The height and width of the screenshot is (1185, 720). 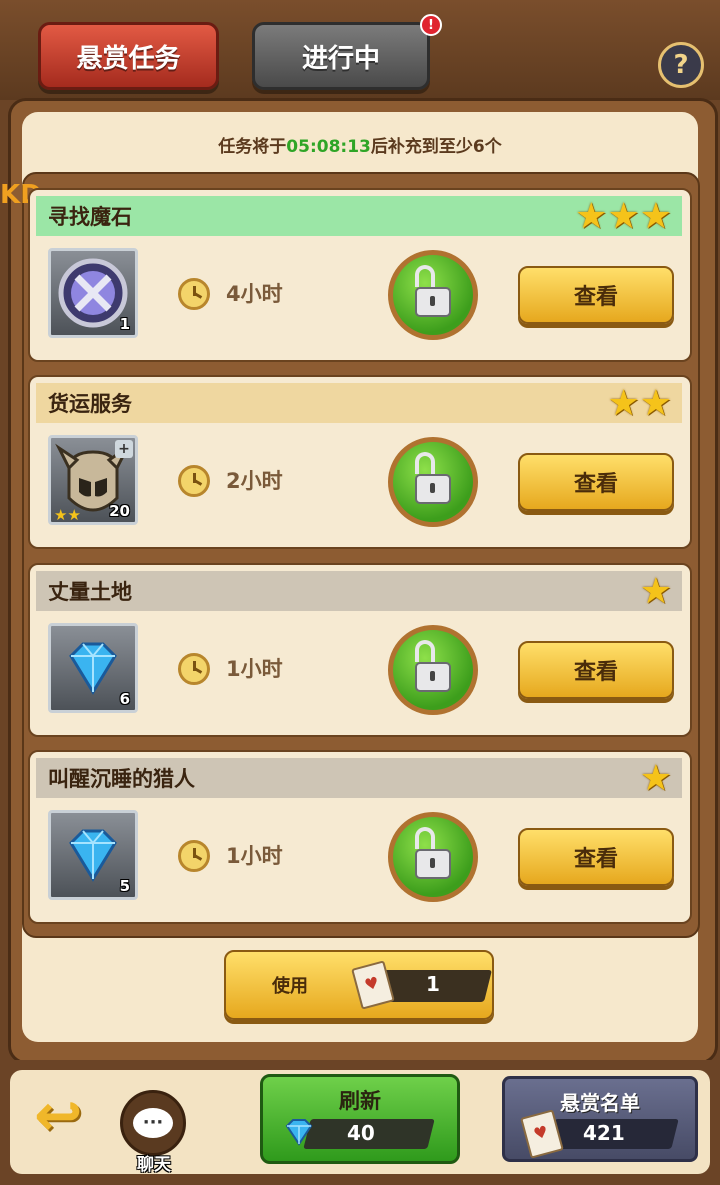 What do you see at coordinates (681, 65) in the screenshot?
I see `help-button: ?` at bounding box center [681, 65].